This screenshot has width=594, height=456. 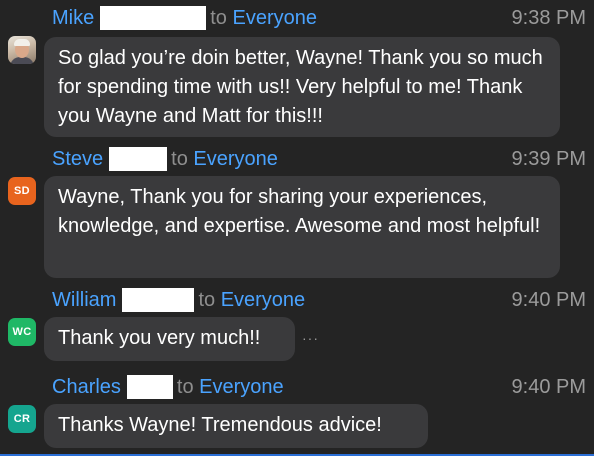 What do you see at coordinates (548, 159) in the screenshot?
I see `message-timestamp: 9:39 PM` at bounding box center [548, 159].